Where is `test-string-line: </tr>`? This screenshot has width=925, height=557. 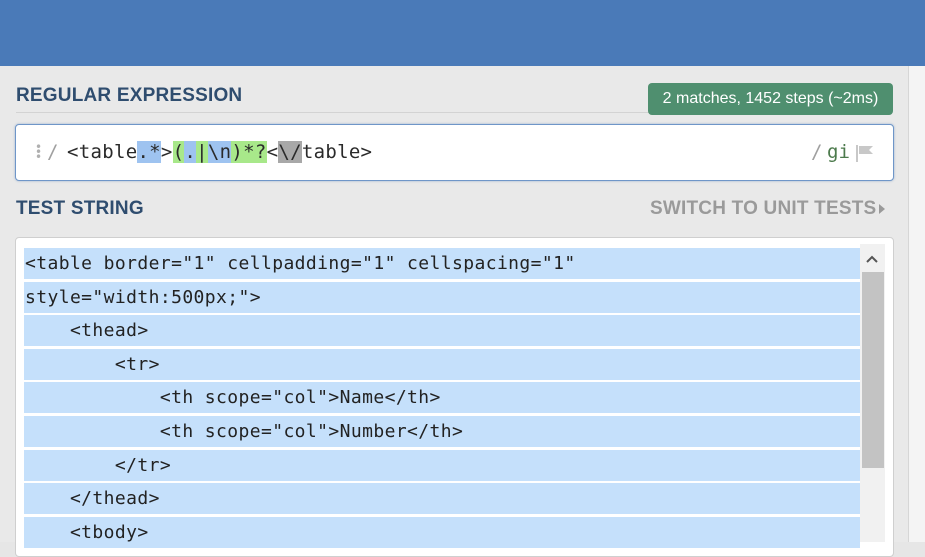 test-string-line: </tr> is located at coordinates (442, 465).